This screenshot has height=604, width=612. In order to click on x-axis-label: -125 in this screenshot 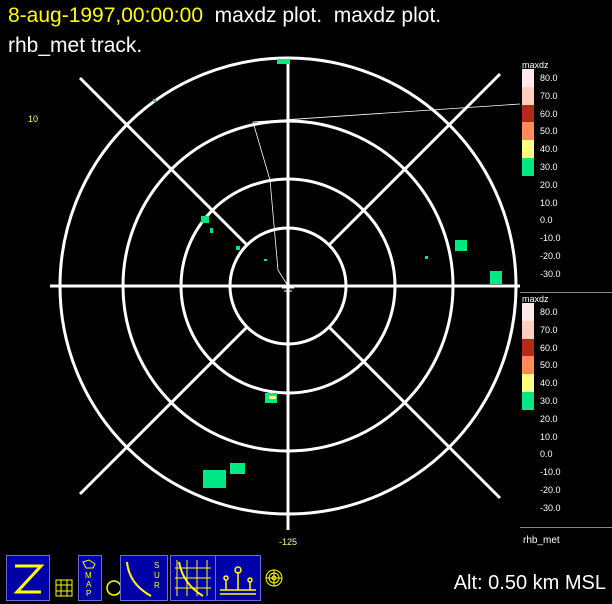, I will do `click(288, 542)`.